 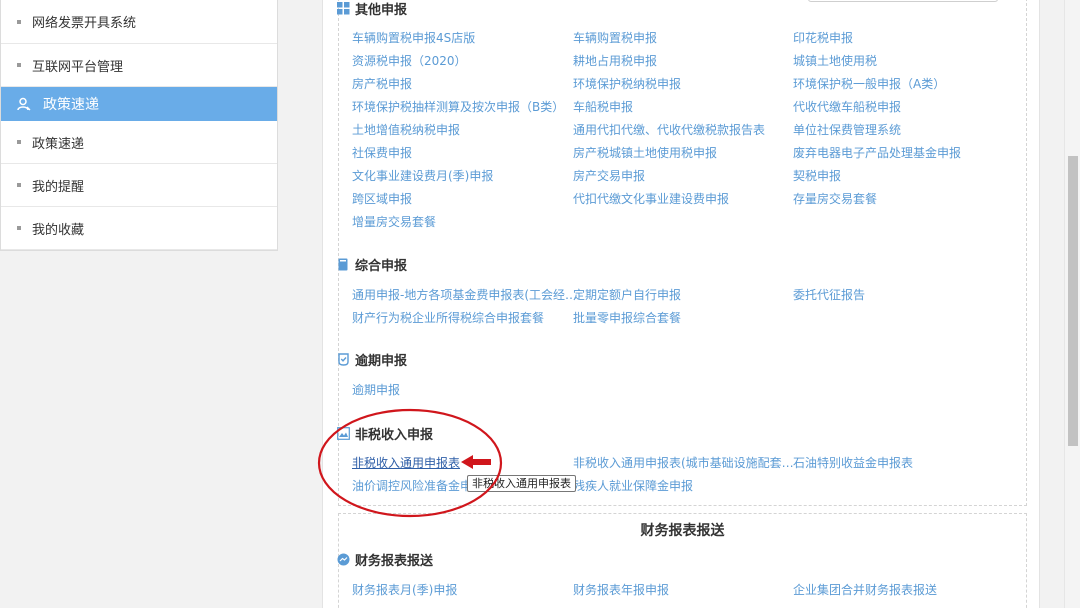 What do you see at coordinates (394, 561) in the screenshot?
I see `section-title: 财务报表报送` at bounding box center [394, 561].